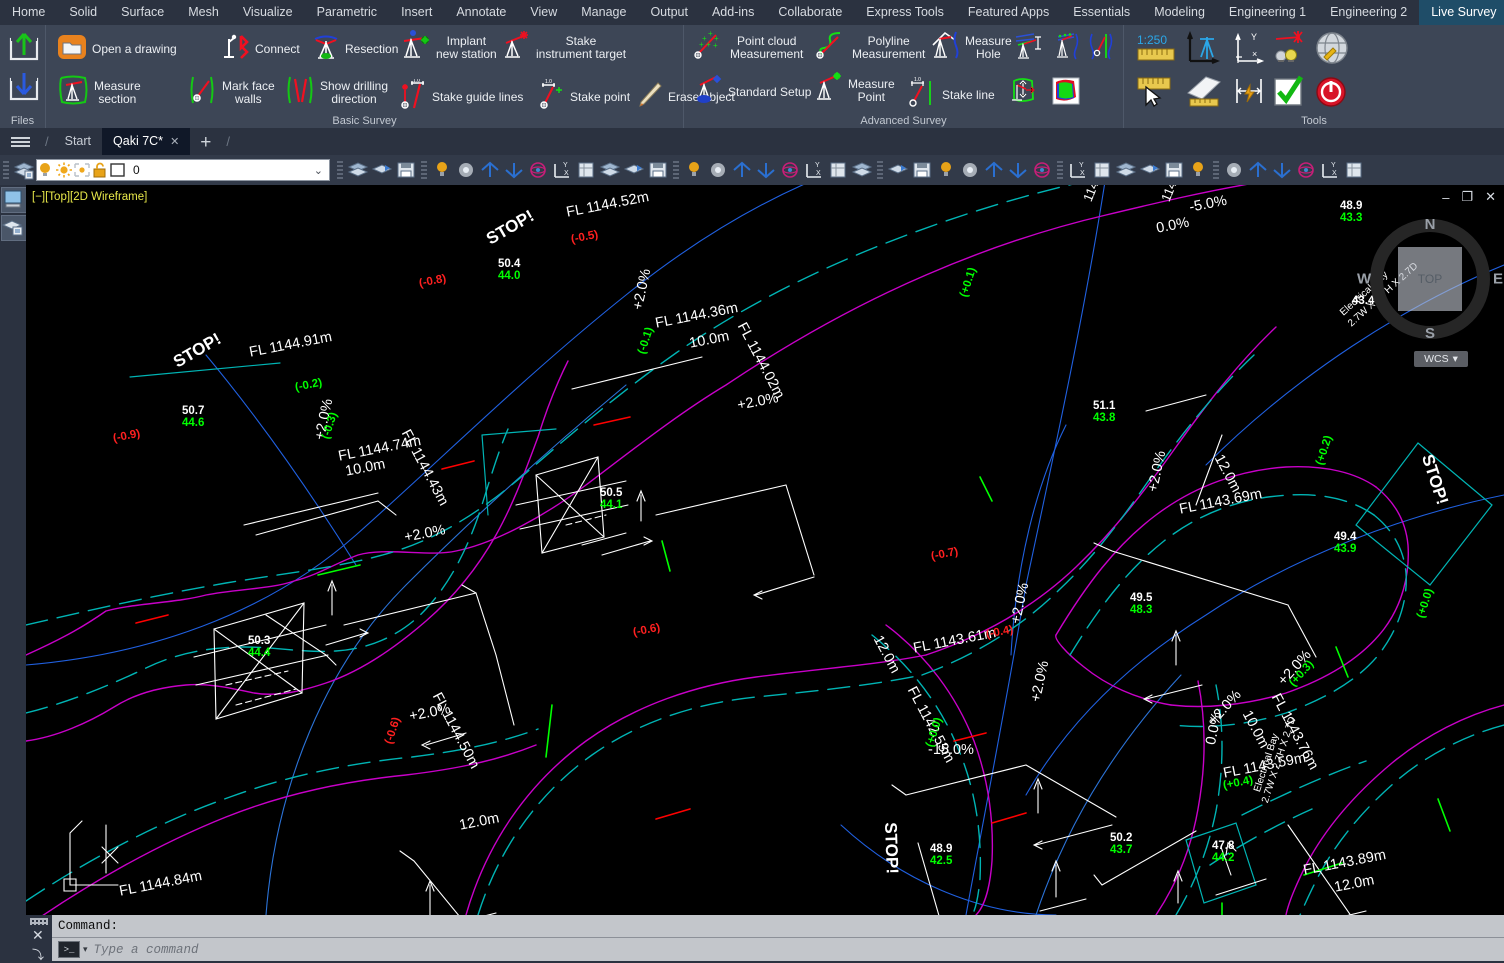  Describe the element at coordinates (853, 90) in the screenshot. I see `measure-point-button: Measure Point` at that location.